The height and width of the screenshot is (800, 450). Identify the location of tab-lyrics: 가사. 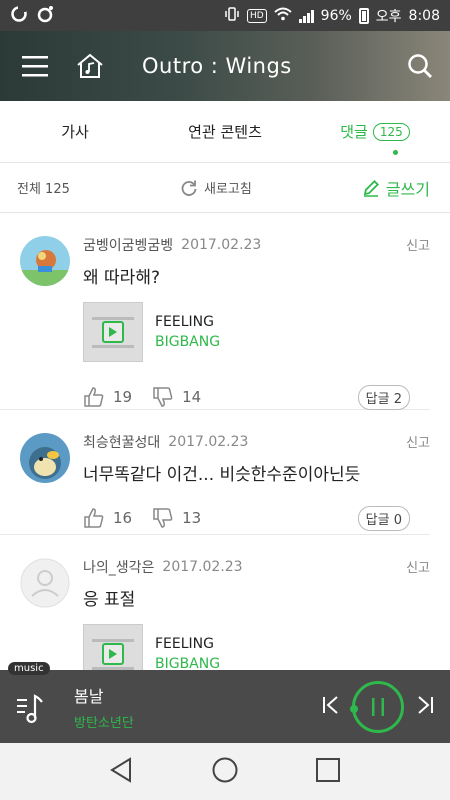
(75, 131).